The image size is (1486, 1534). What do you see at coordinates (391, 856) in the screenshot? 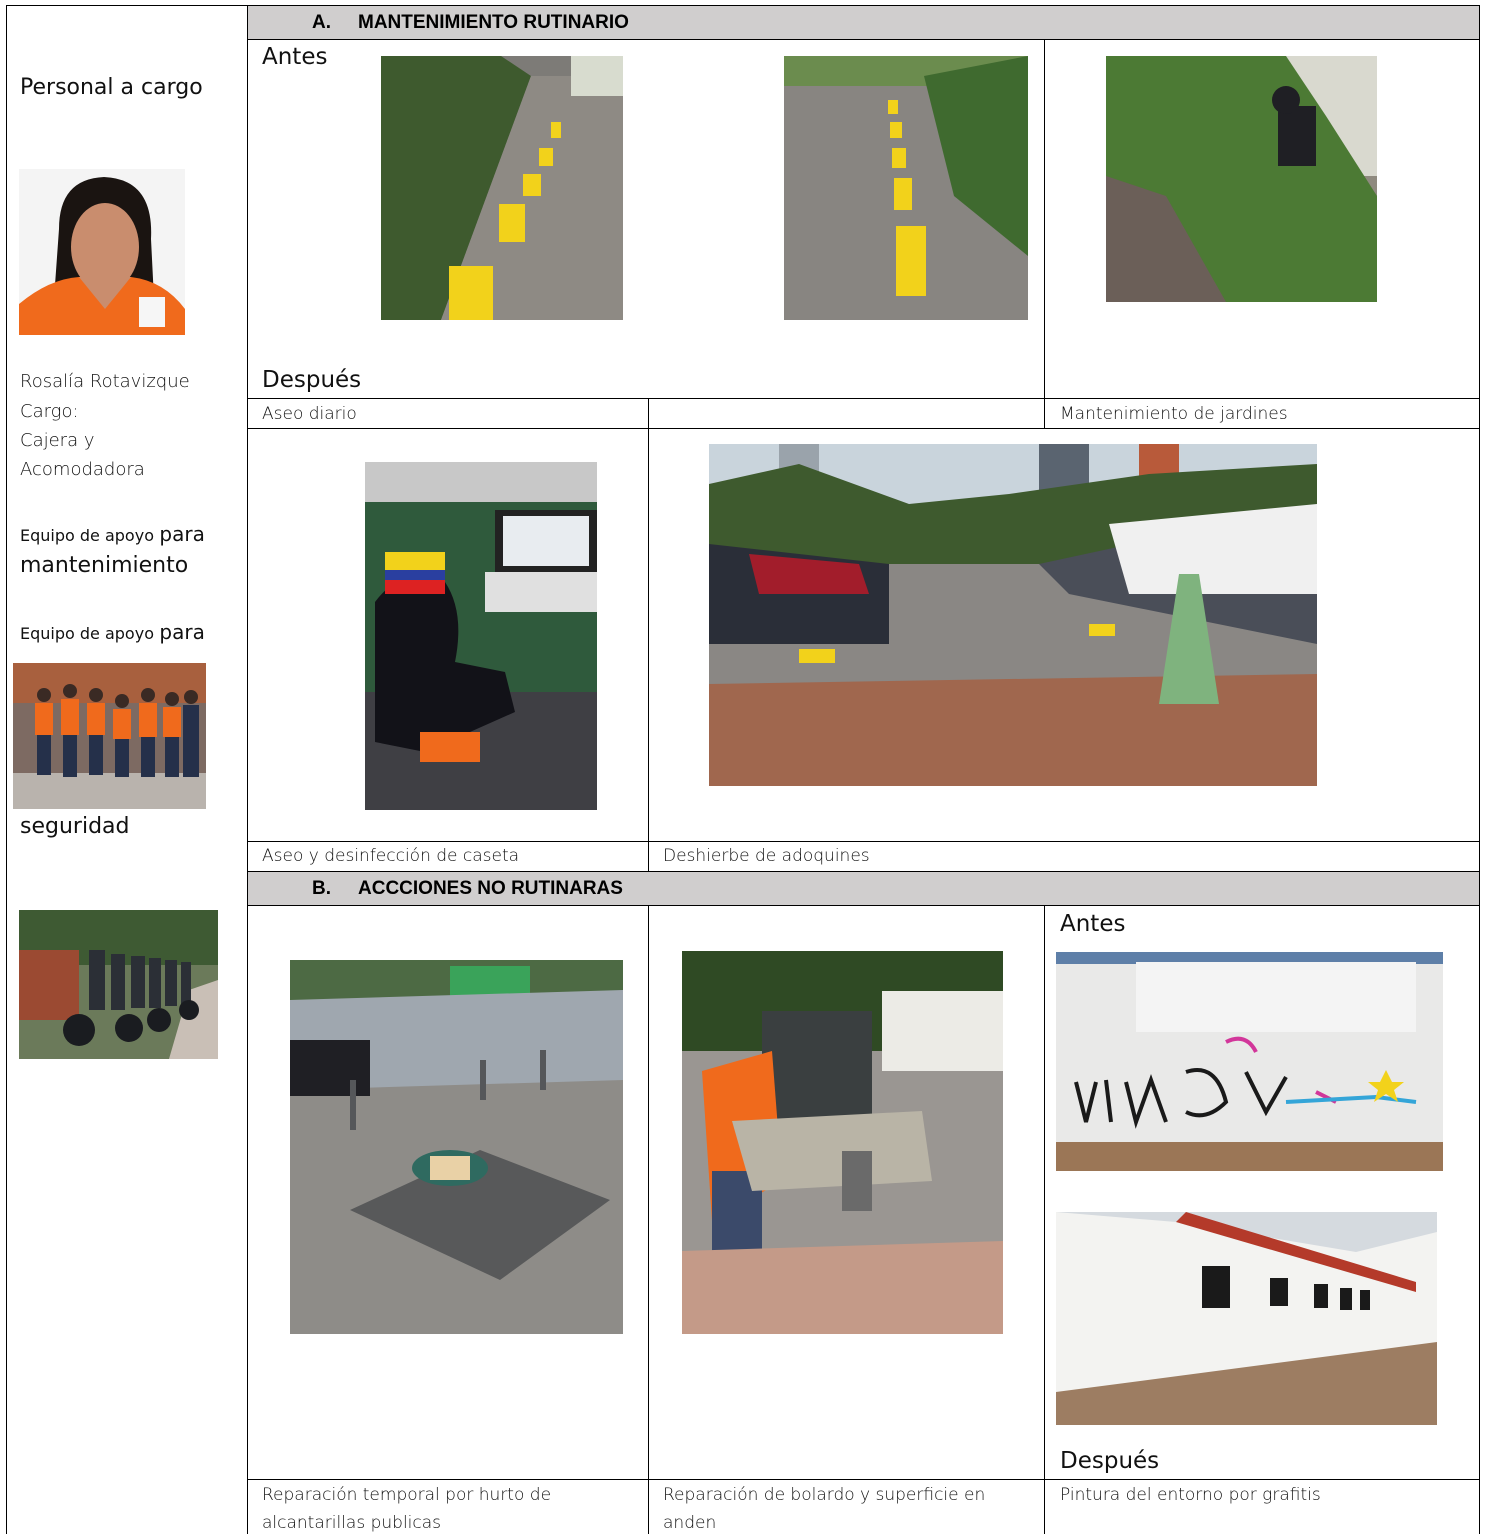
I see `caption-aseo-caseta: Aseo y desinfección de caseta` at bounding box center [391, 856].